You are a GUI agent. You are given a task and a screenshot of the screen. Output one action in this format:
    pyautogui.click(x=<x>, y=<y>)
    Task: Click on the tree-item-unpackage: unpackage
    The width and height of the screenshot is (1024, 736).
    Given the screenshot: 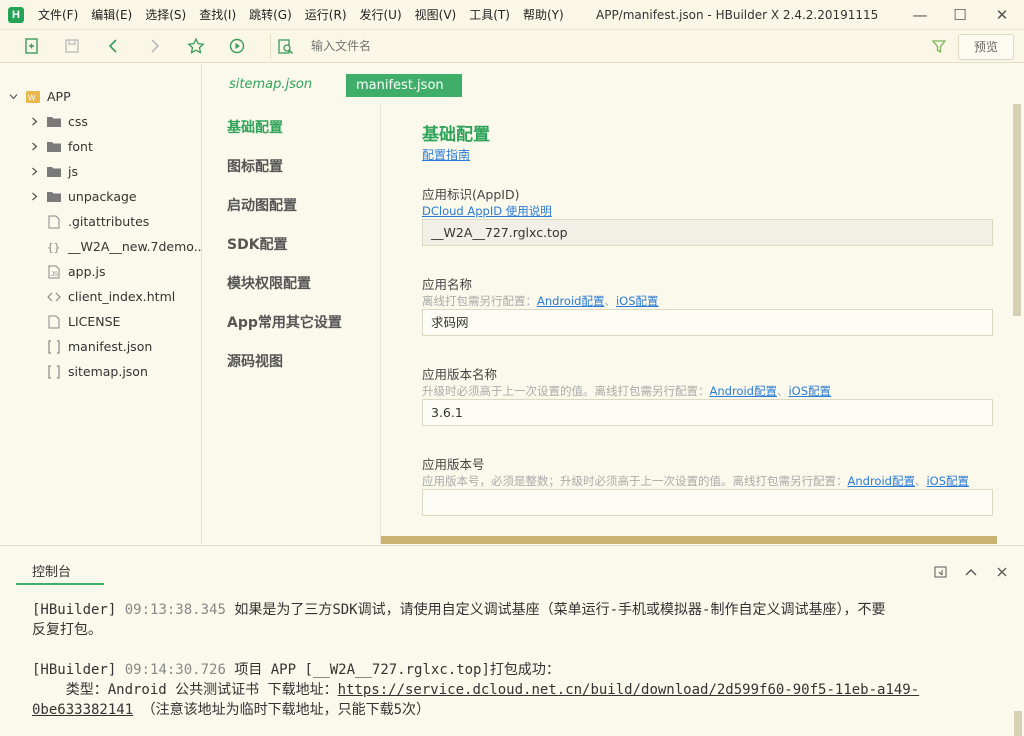 What is the action you would take?
    pyautogui.click(x=100, y=196)
    